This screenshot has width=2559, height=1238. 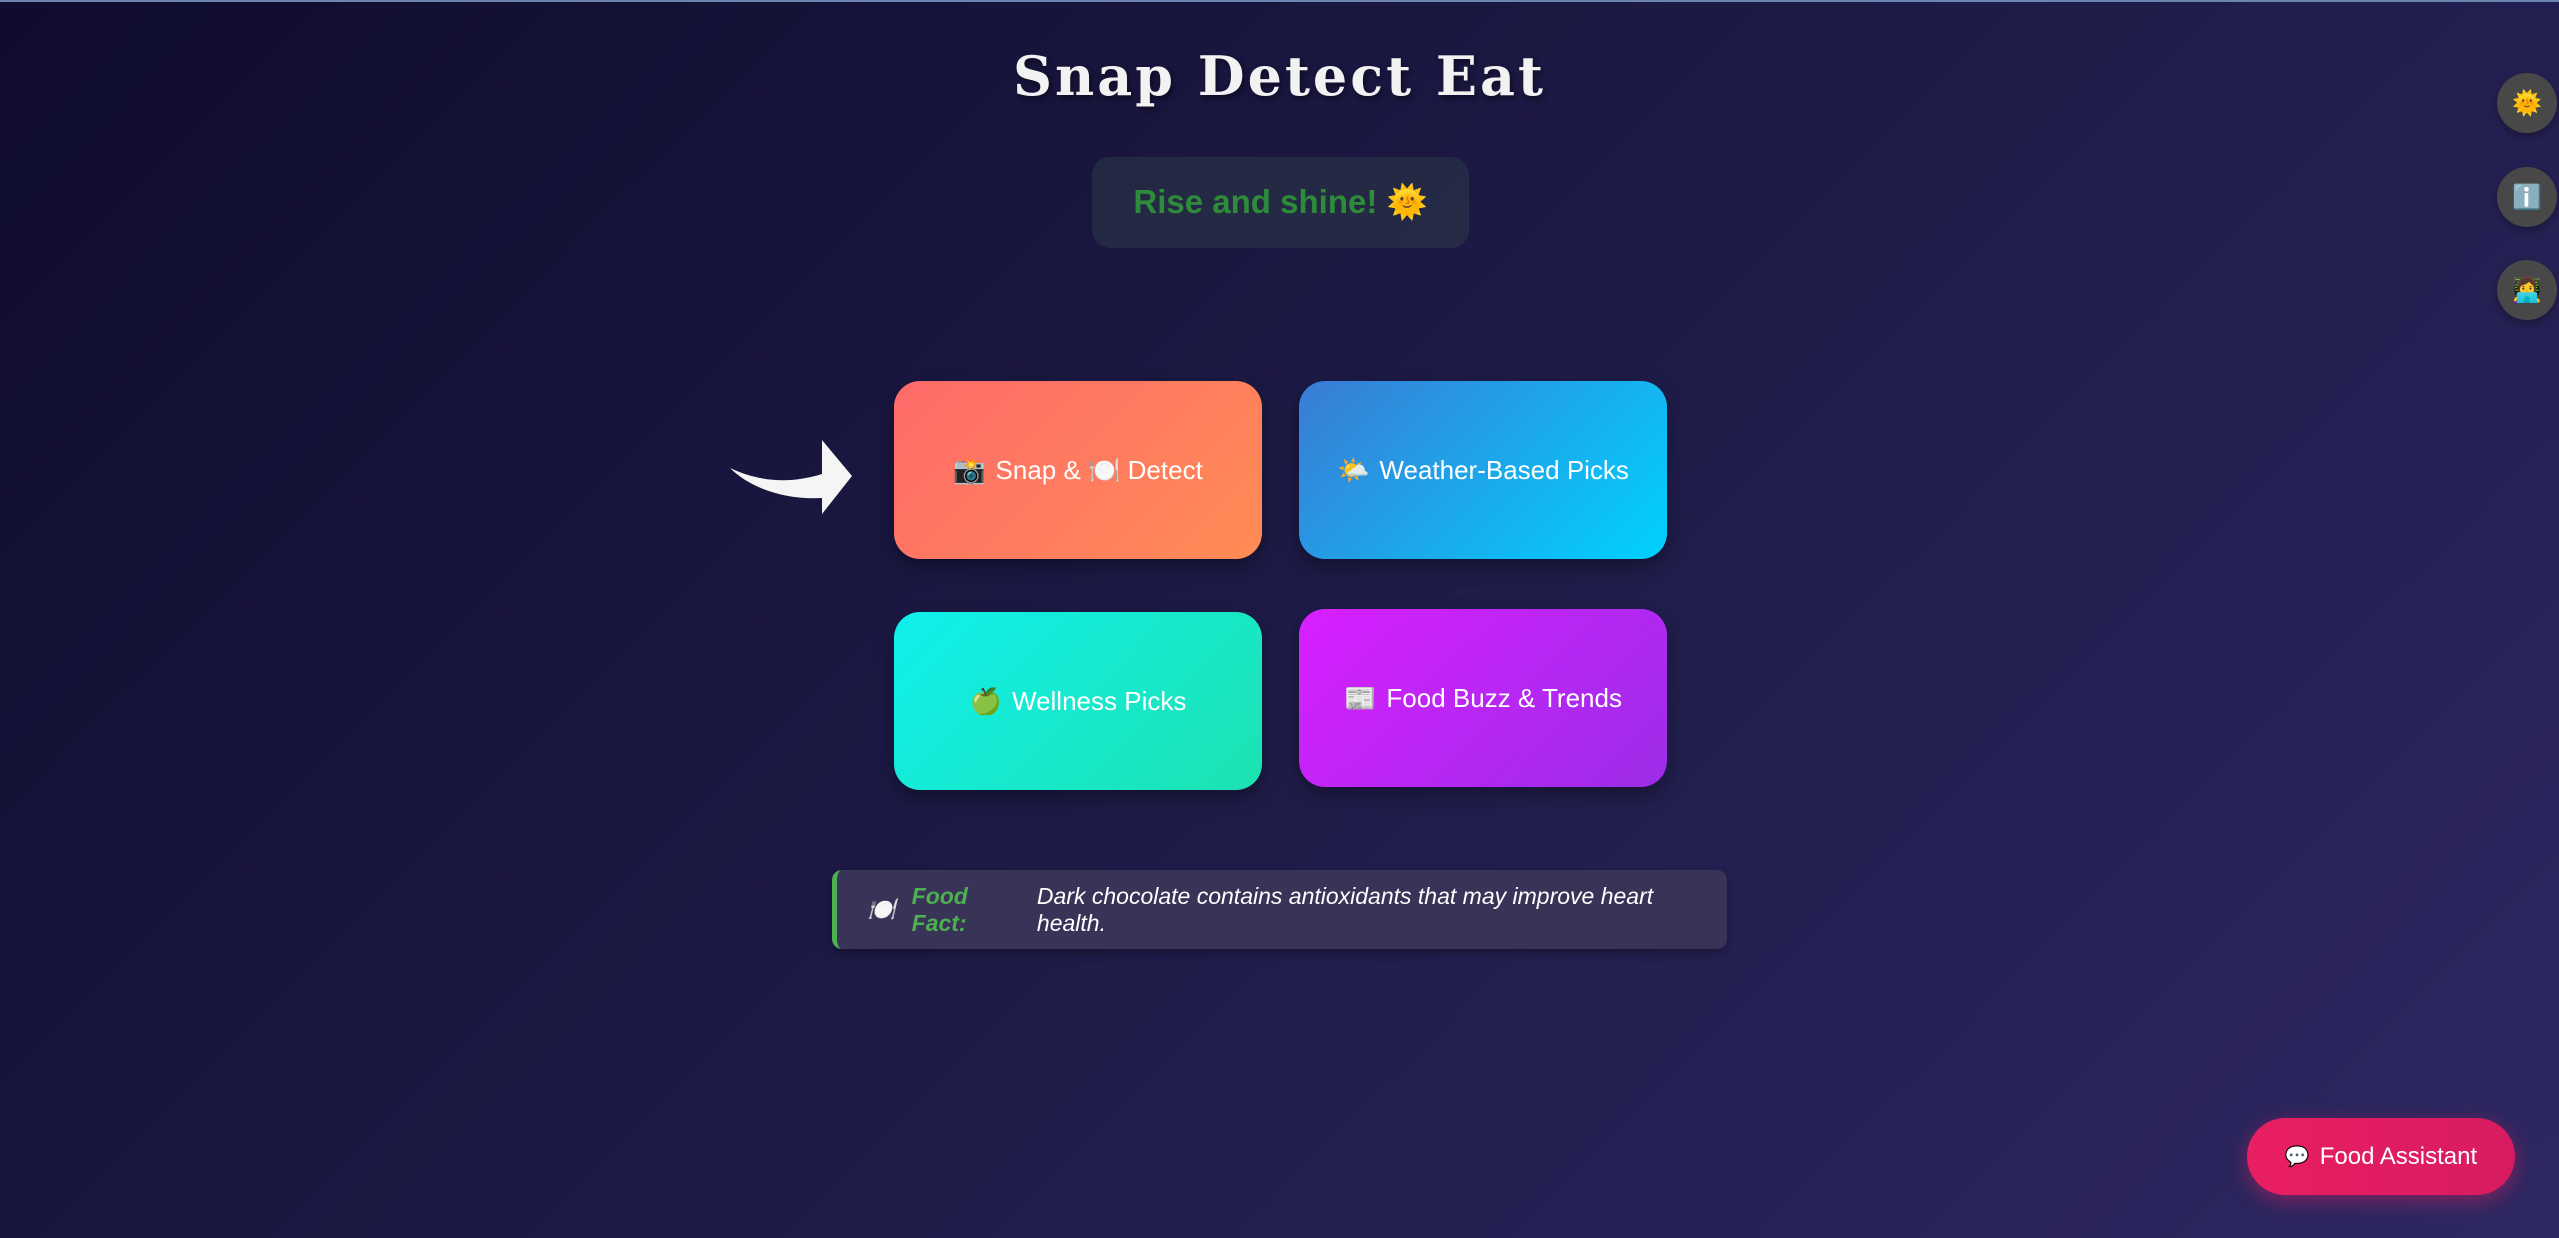 I want to click on food-assistant-button: 💬 Food Assistant, so click(x=2381, y=1156).